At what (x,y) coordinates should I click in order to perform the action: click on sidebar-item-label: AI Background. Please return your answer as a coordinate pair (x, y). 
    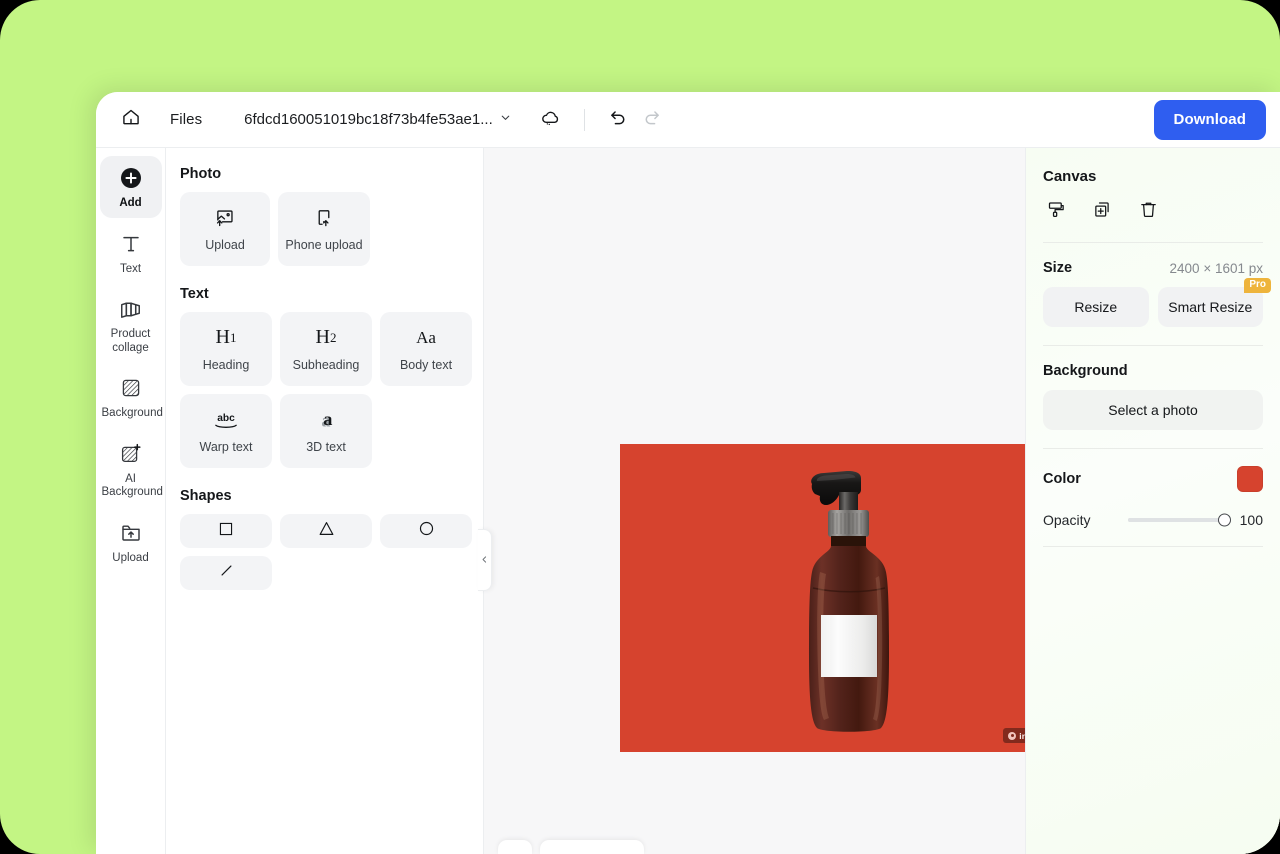
    Looking at the image, I should click on (132, 485).